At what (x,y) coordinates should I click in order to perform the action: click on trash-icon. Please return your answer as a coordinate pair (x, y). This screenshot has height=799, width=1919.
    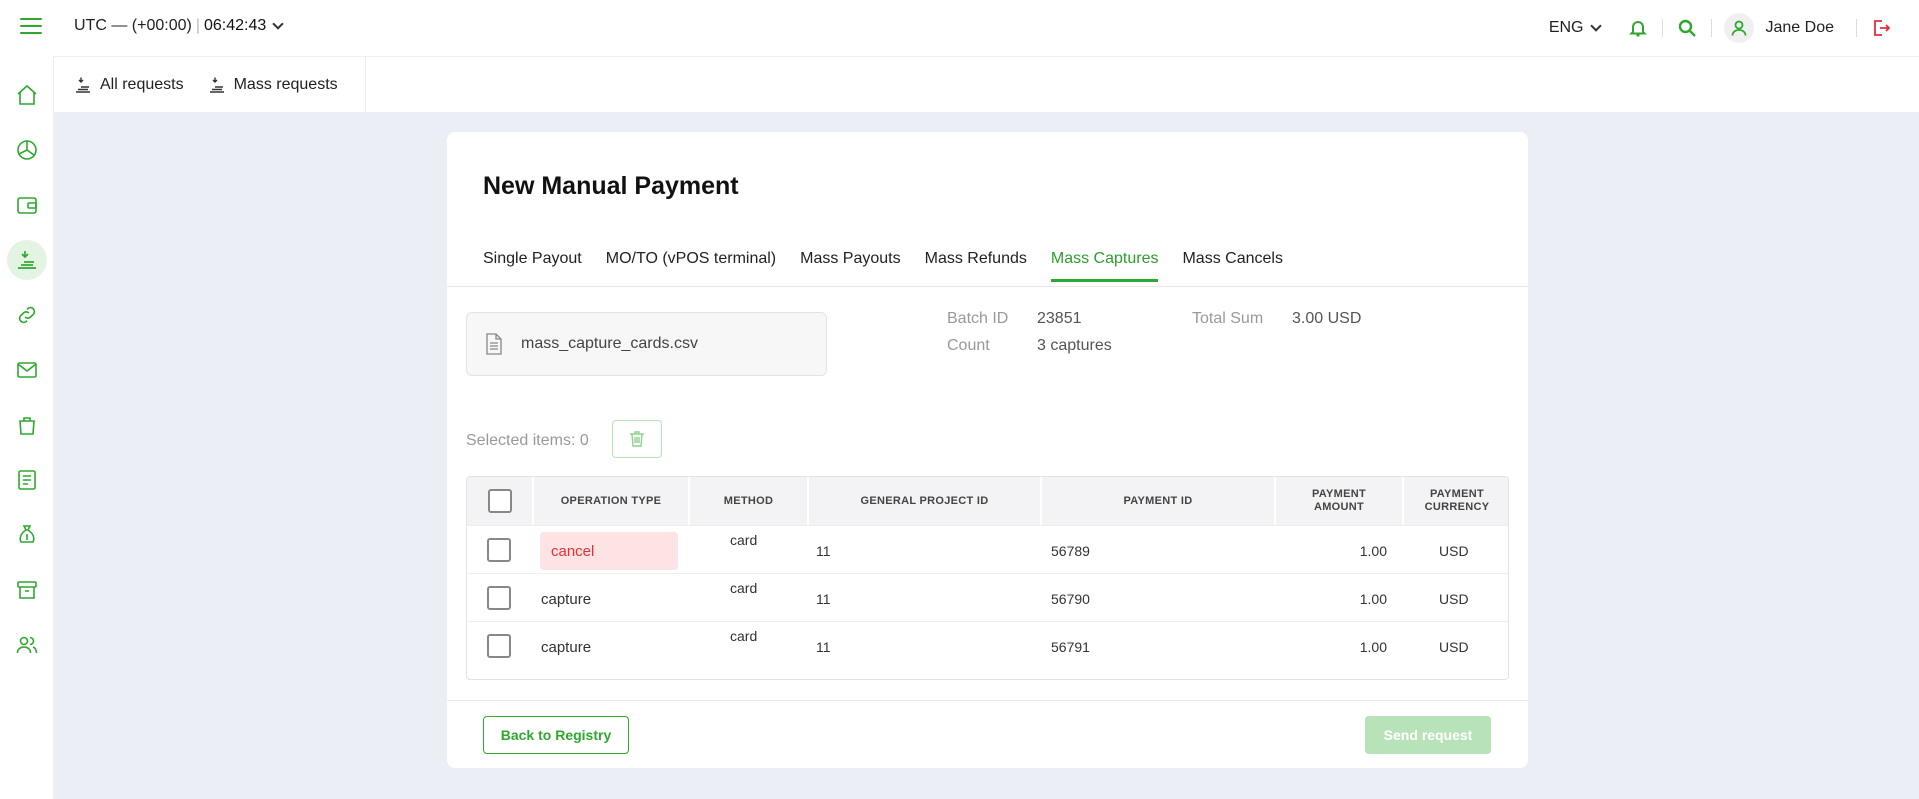
    Looking at the image, I should click on (637, 439).